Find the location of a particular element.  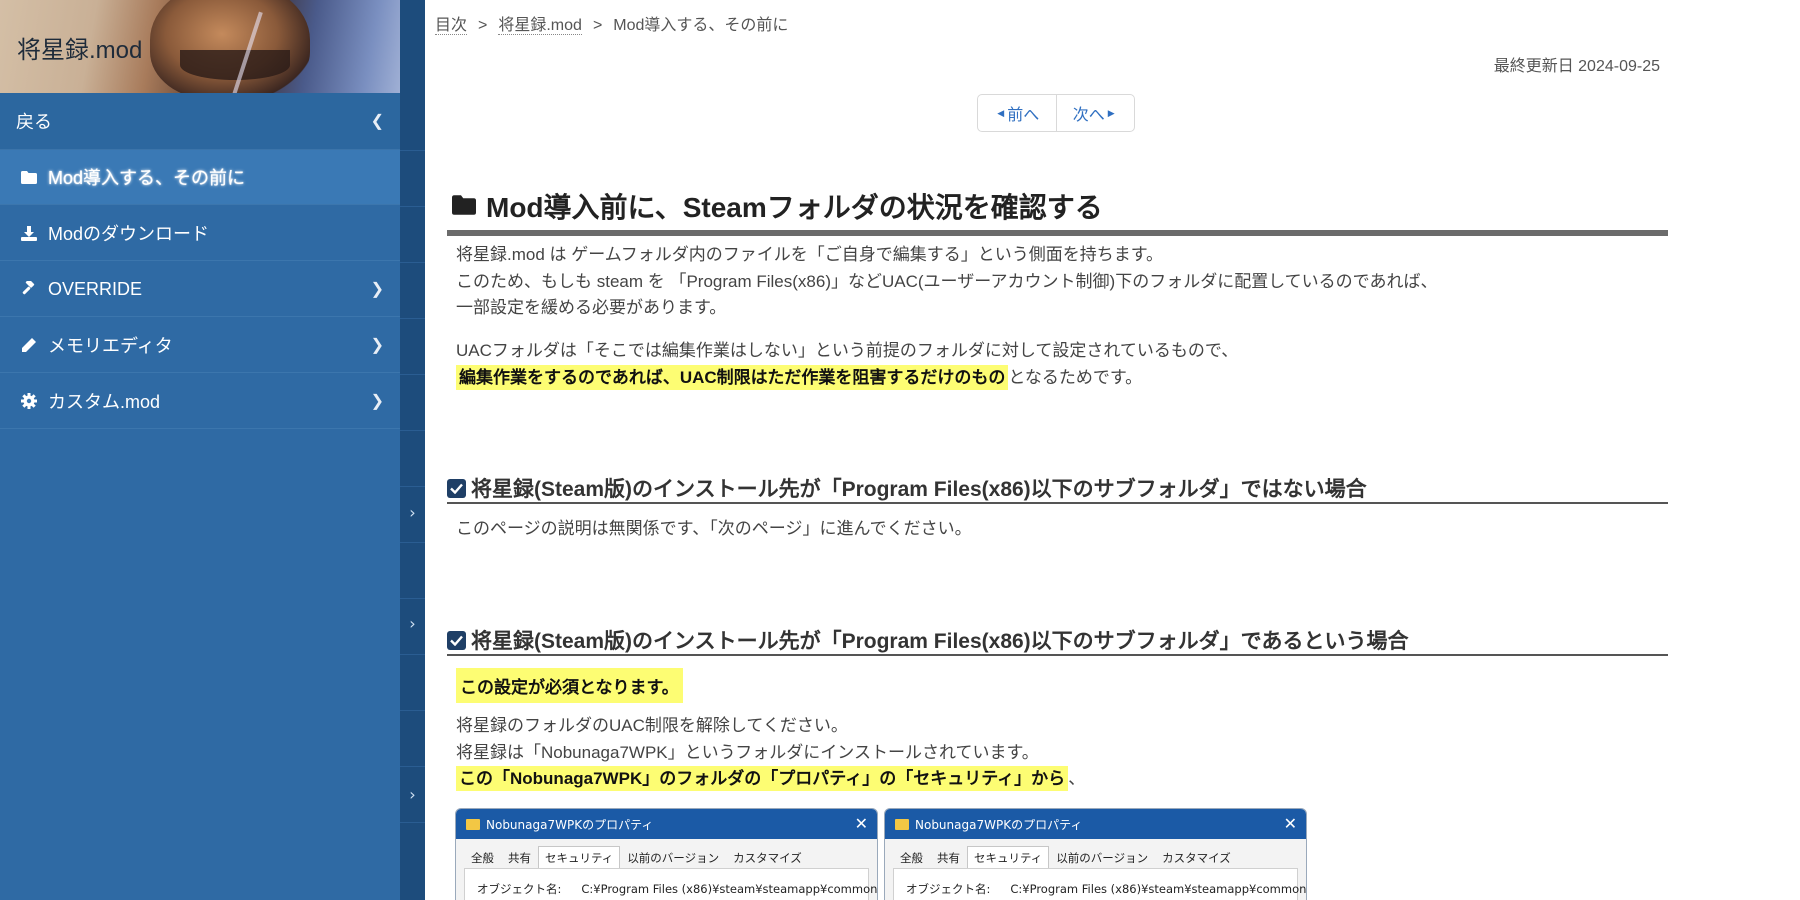

prev-page-button: ◀ 前へ is located at coordinates (1017, 113).